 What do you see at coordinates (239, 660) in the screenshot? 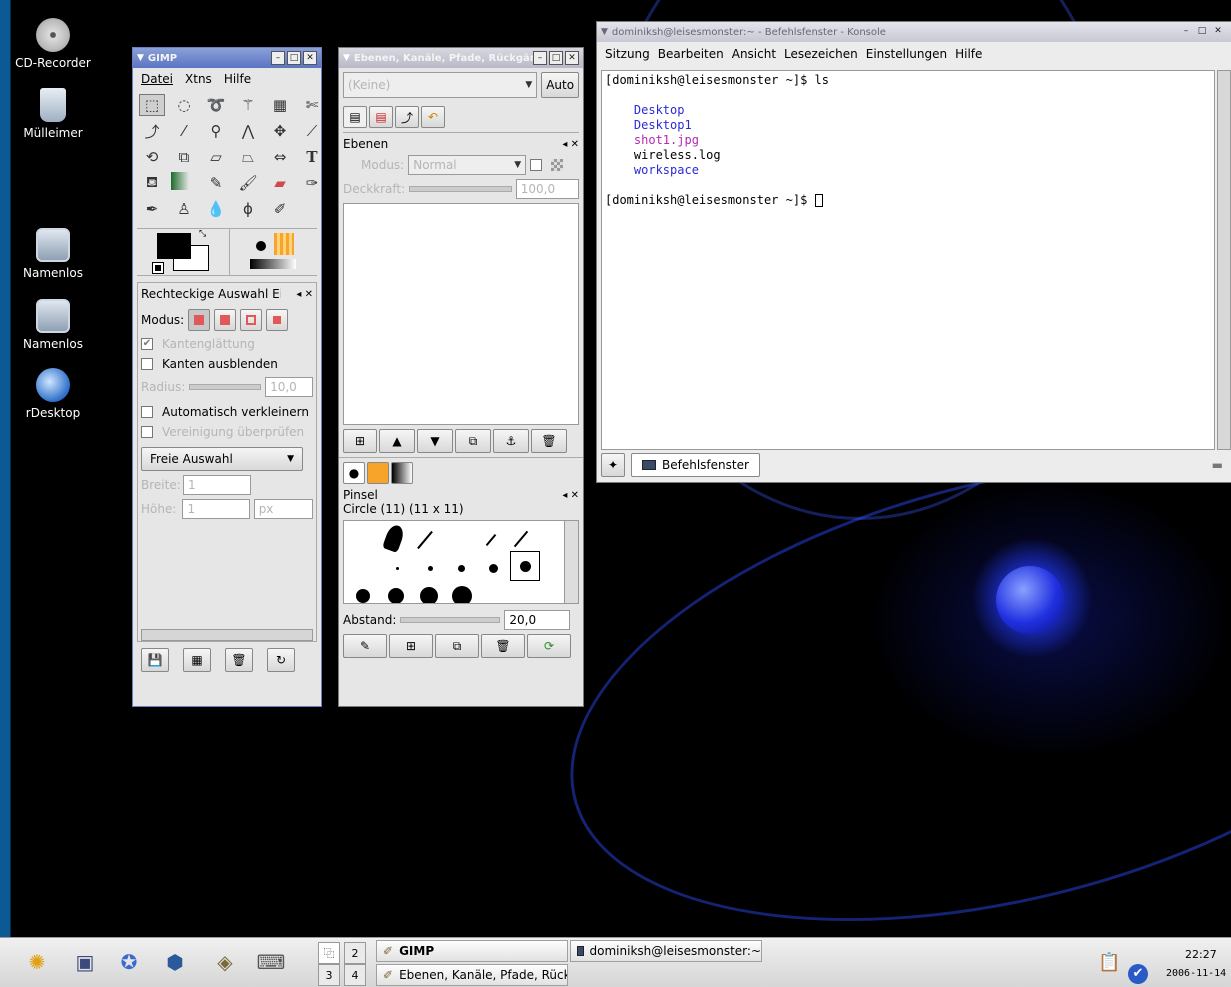
I see `delete-options-button: 🗑` at bounding box center [239, 660].